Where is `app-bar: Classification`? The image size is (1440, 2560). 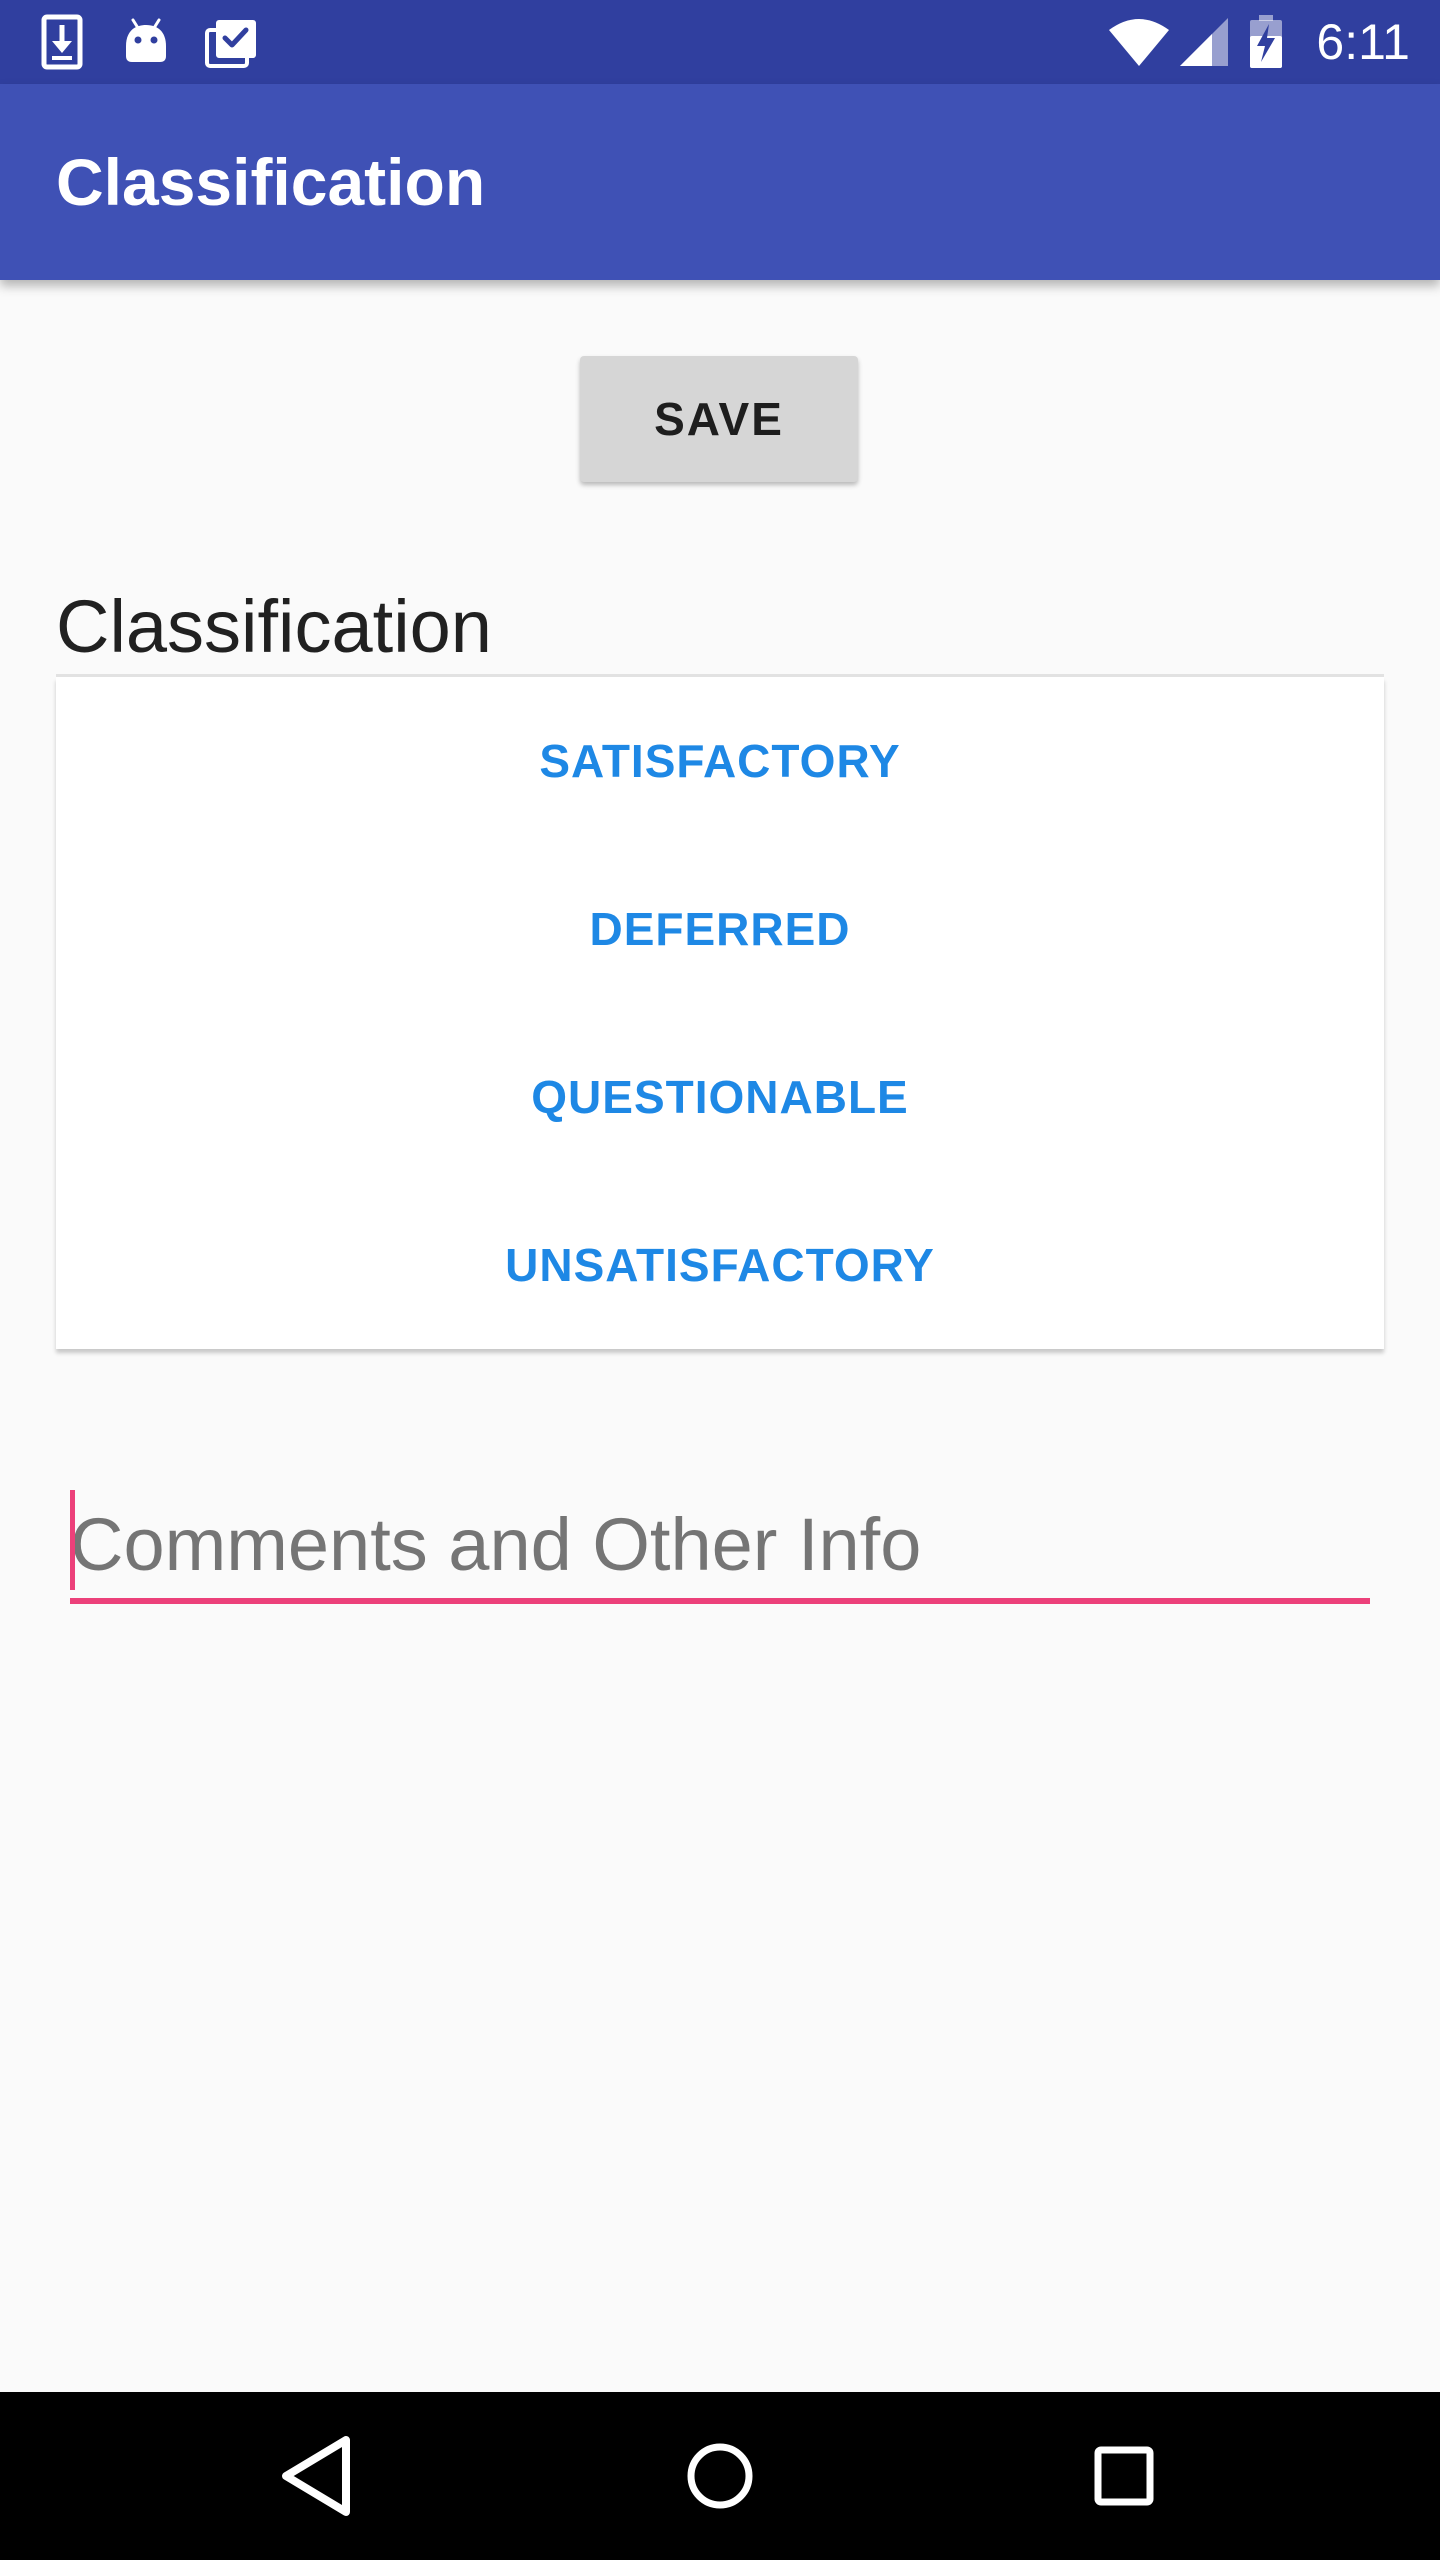 app-bar: Classification is located at coordinates (720, 182).